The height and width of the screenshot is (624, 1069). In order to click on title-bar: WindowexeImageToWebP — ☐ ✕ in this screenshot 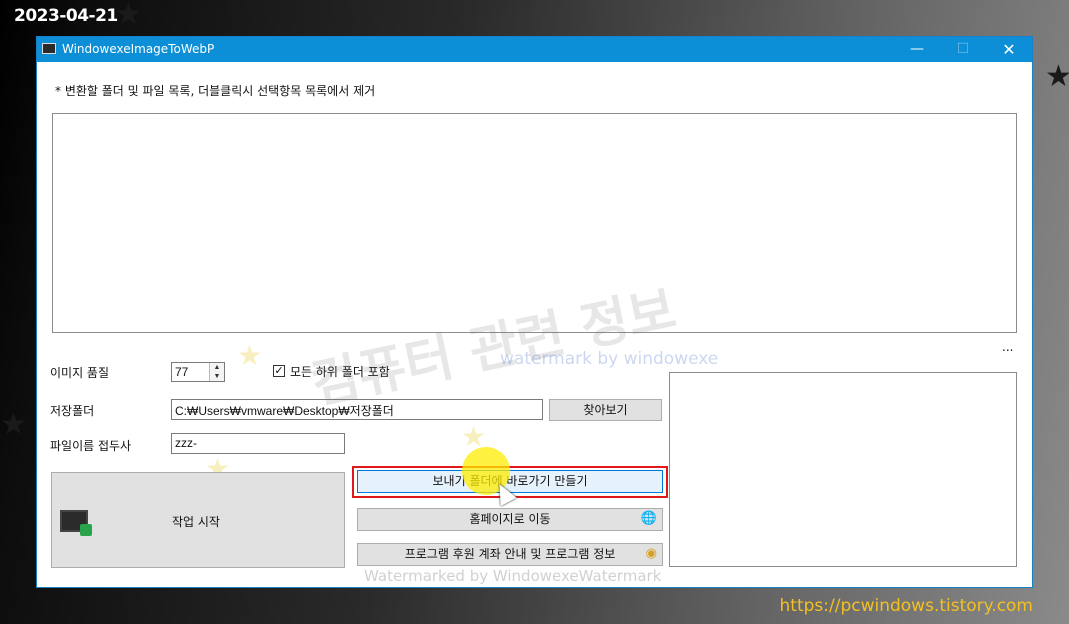, I will do `click(534, 49)`.